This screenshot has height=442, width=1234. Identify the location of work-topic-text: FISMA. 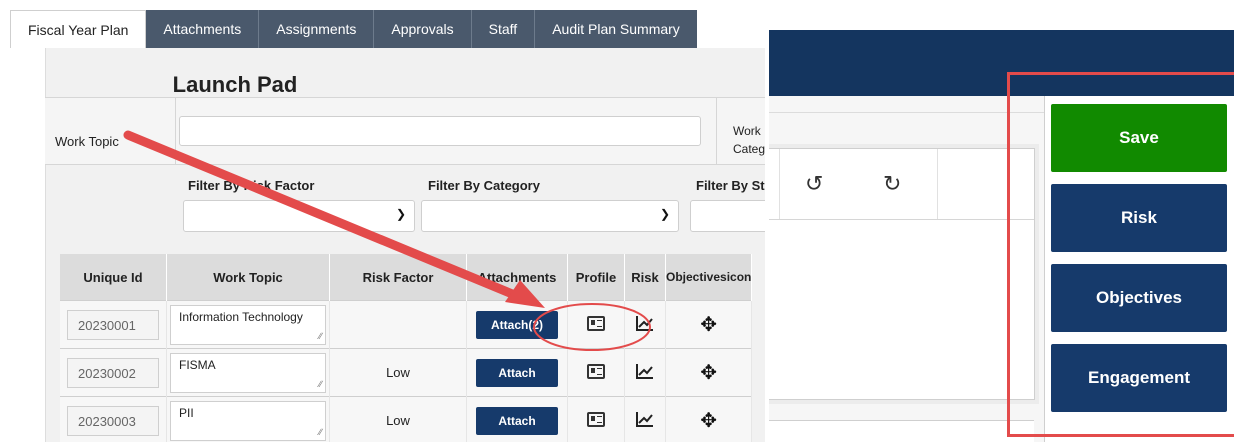
(197, 364).